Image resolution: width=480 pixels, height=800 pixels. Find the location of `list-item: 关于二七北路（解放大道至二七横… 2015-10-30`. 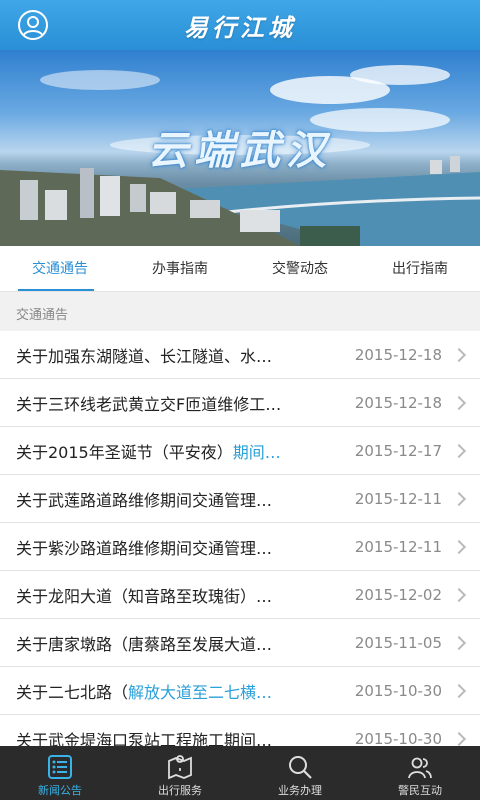

list-item: 关于二七北路（解放大道至二七横… 2015-10-30 is located at coordinates (240, 691).